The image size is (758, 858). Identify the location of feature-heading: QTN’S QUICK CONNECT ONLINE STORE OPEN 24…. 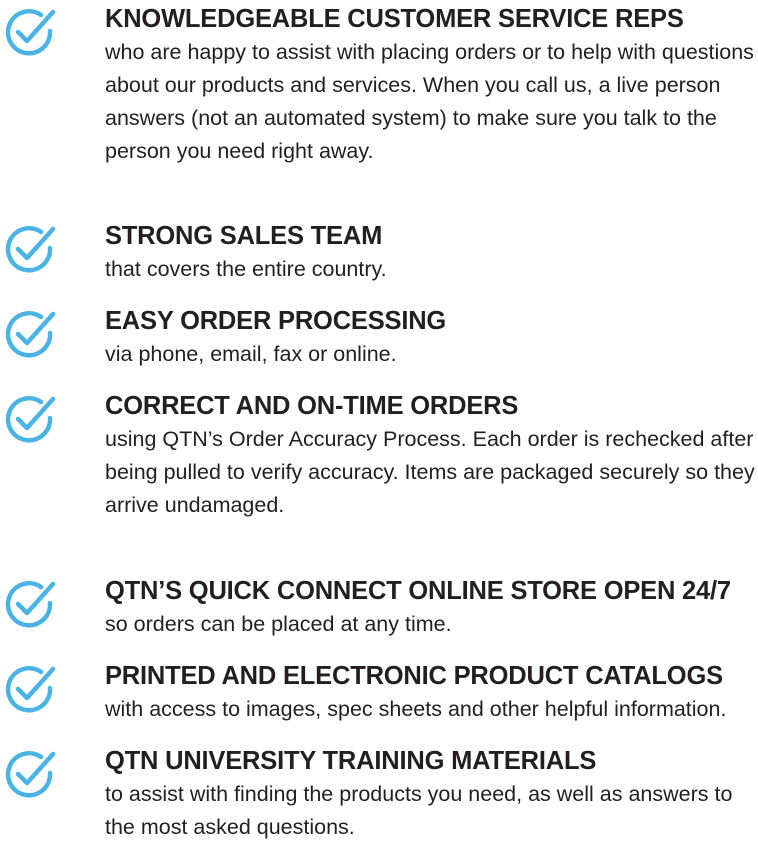
(418, 591).